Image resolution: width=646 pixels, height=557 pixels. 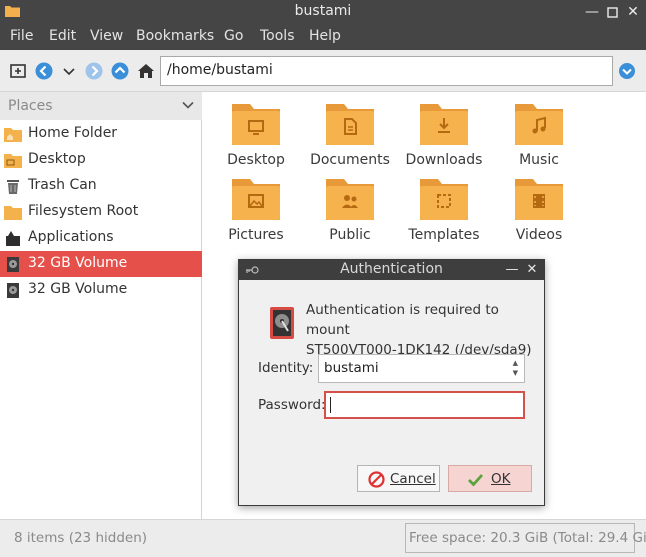 What do you see at coordinates (44, 71) in the screenshot?
I see `back-icon` at bounding box center [44, 71].